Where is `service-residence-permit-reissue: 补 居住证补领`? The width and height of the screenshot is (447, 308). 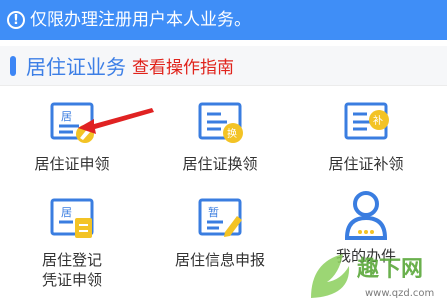
service-residence-permit-reissue: 补 居住证补领 is located at coordinates (366, 150).